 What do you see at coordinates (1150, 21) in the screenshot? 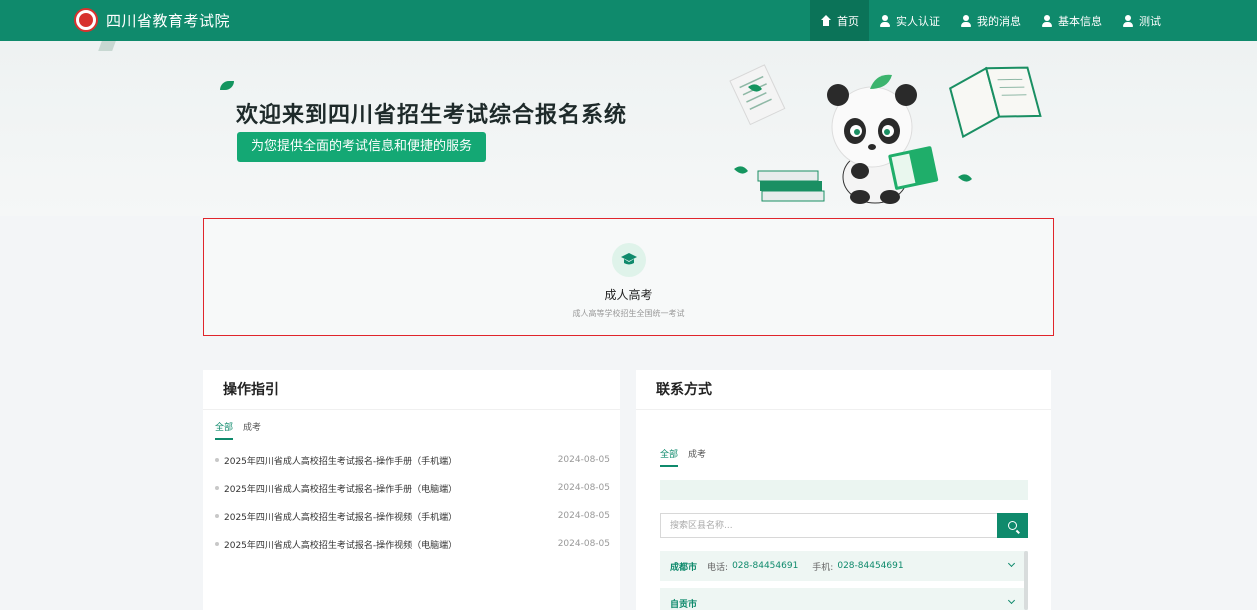
I see `nav-item-label: 测试` at bounding box center [1150, 21].